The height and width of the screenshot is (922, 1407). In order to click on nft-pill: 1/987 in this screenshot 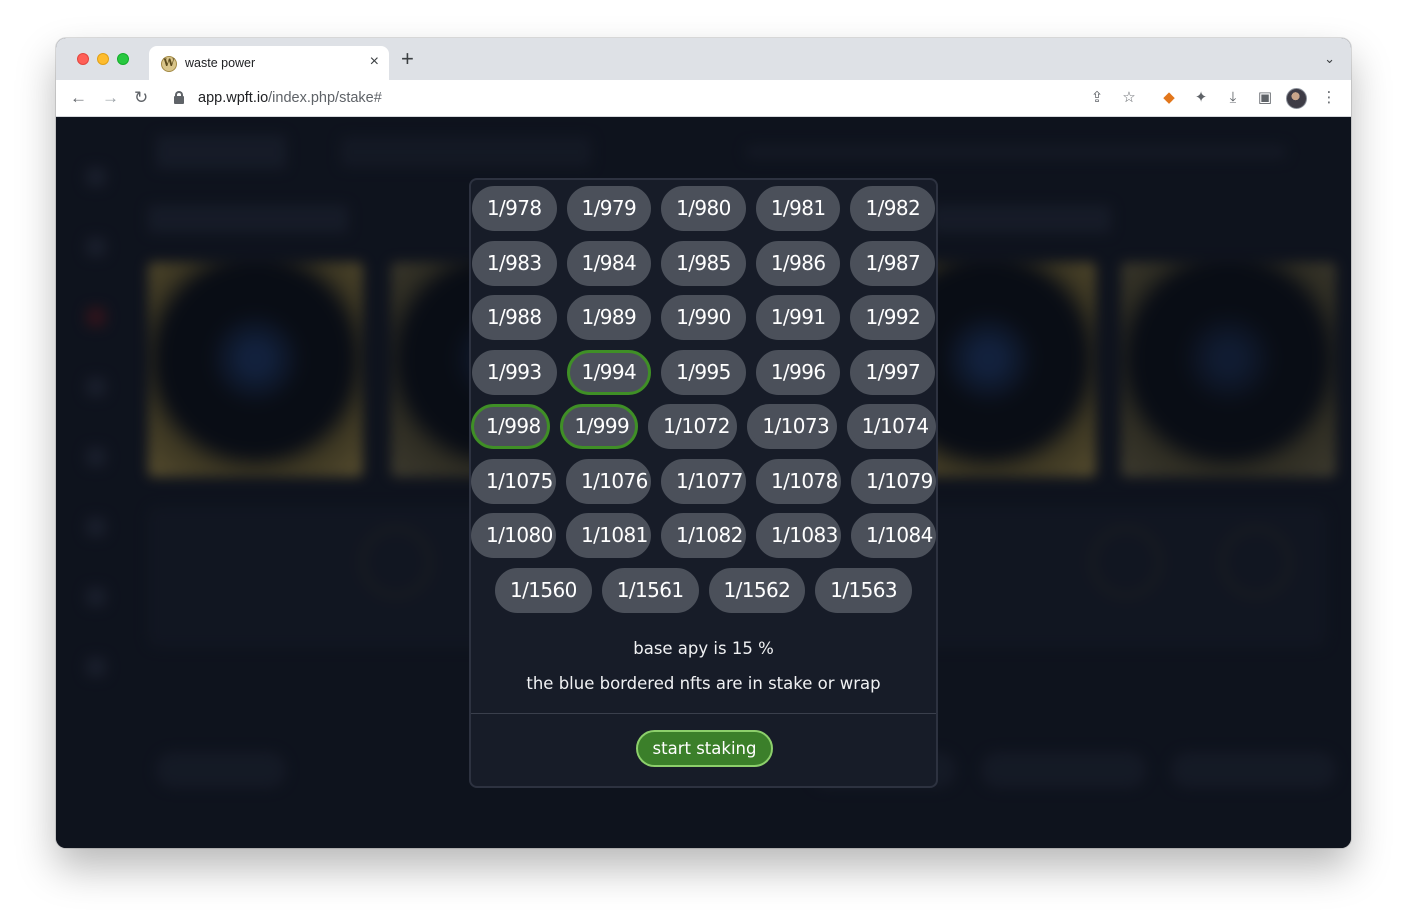, I will do `click(893, 263)`.